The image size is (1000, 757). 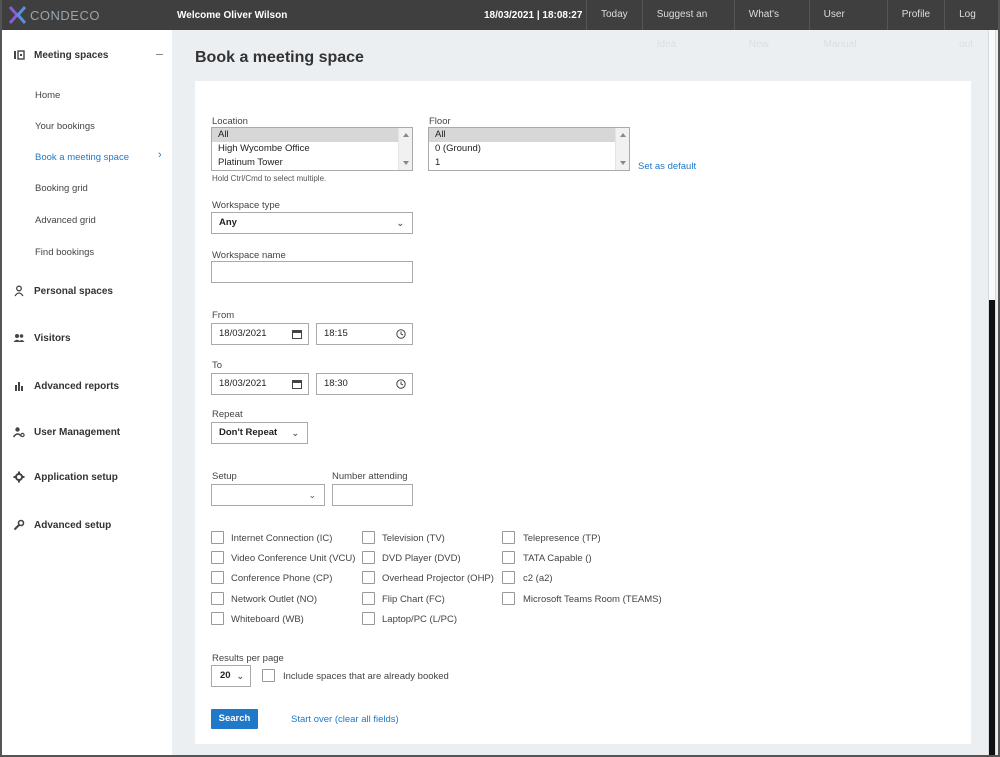 What do you see at coordinates (243, 383) in the screenshot?
I see `to-date-value: 18/03/2021` at bounding box center [243, 383].